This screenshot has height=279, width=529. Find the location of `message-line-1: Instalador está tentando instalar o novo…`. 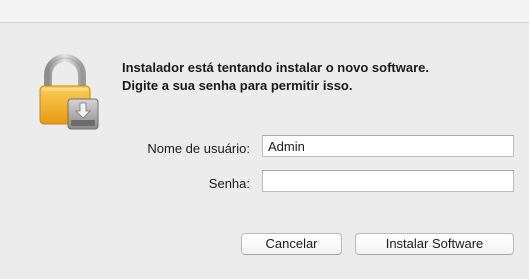

message-line-1: Instalador está tentando instalar o novo… is located at coordinates (276, 67).